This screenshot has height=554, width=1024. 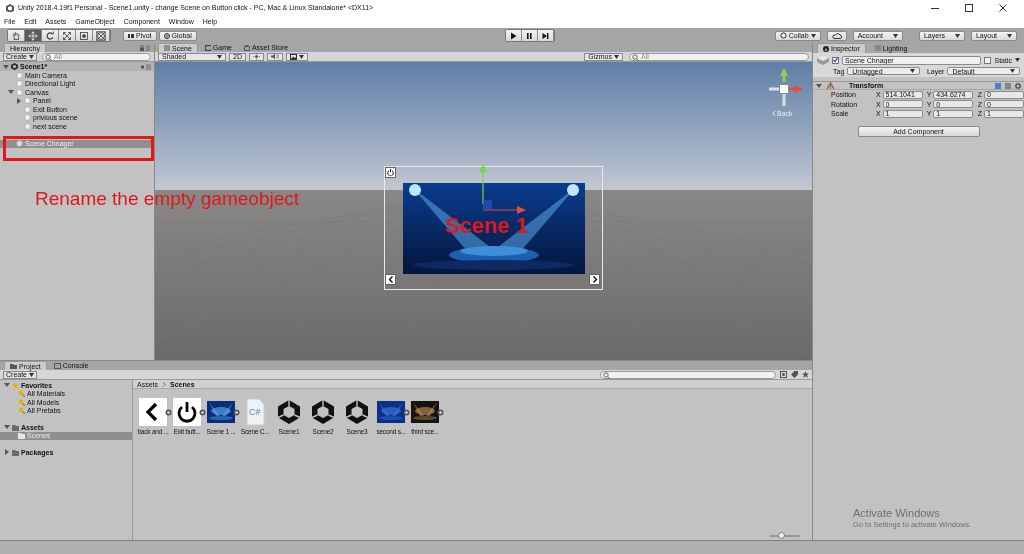 I want to click on move-icon, so click(x=33, y=35).